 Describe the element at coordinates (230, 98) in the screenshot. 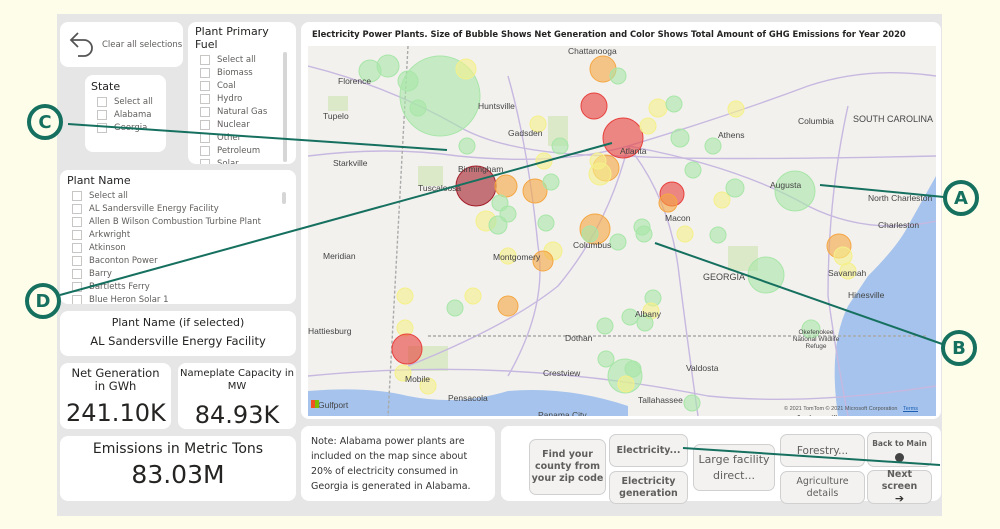

I see `option-label: Hydro` at that location.